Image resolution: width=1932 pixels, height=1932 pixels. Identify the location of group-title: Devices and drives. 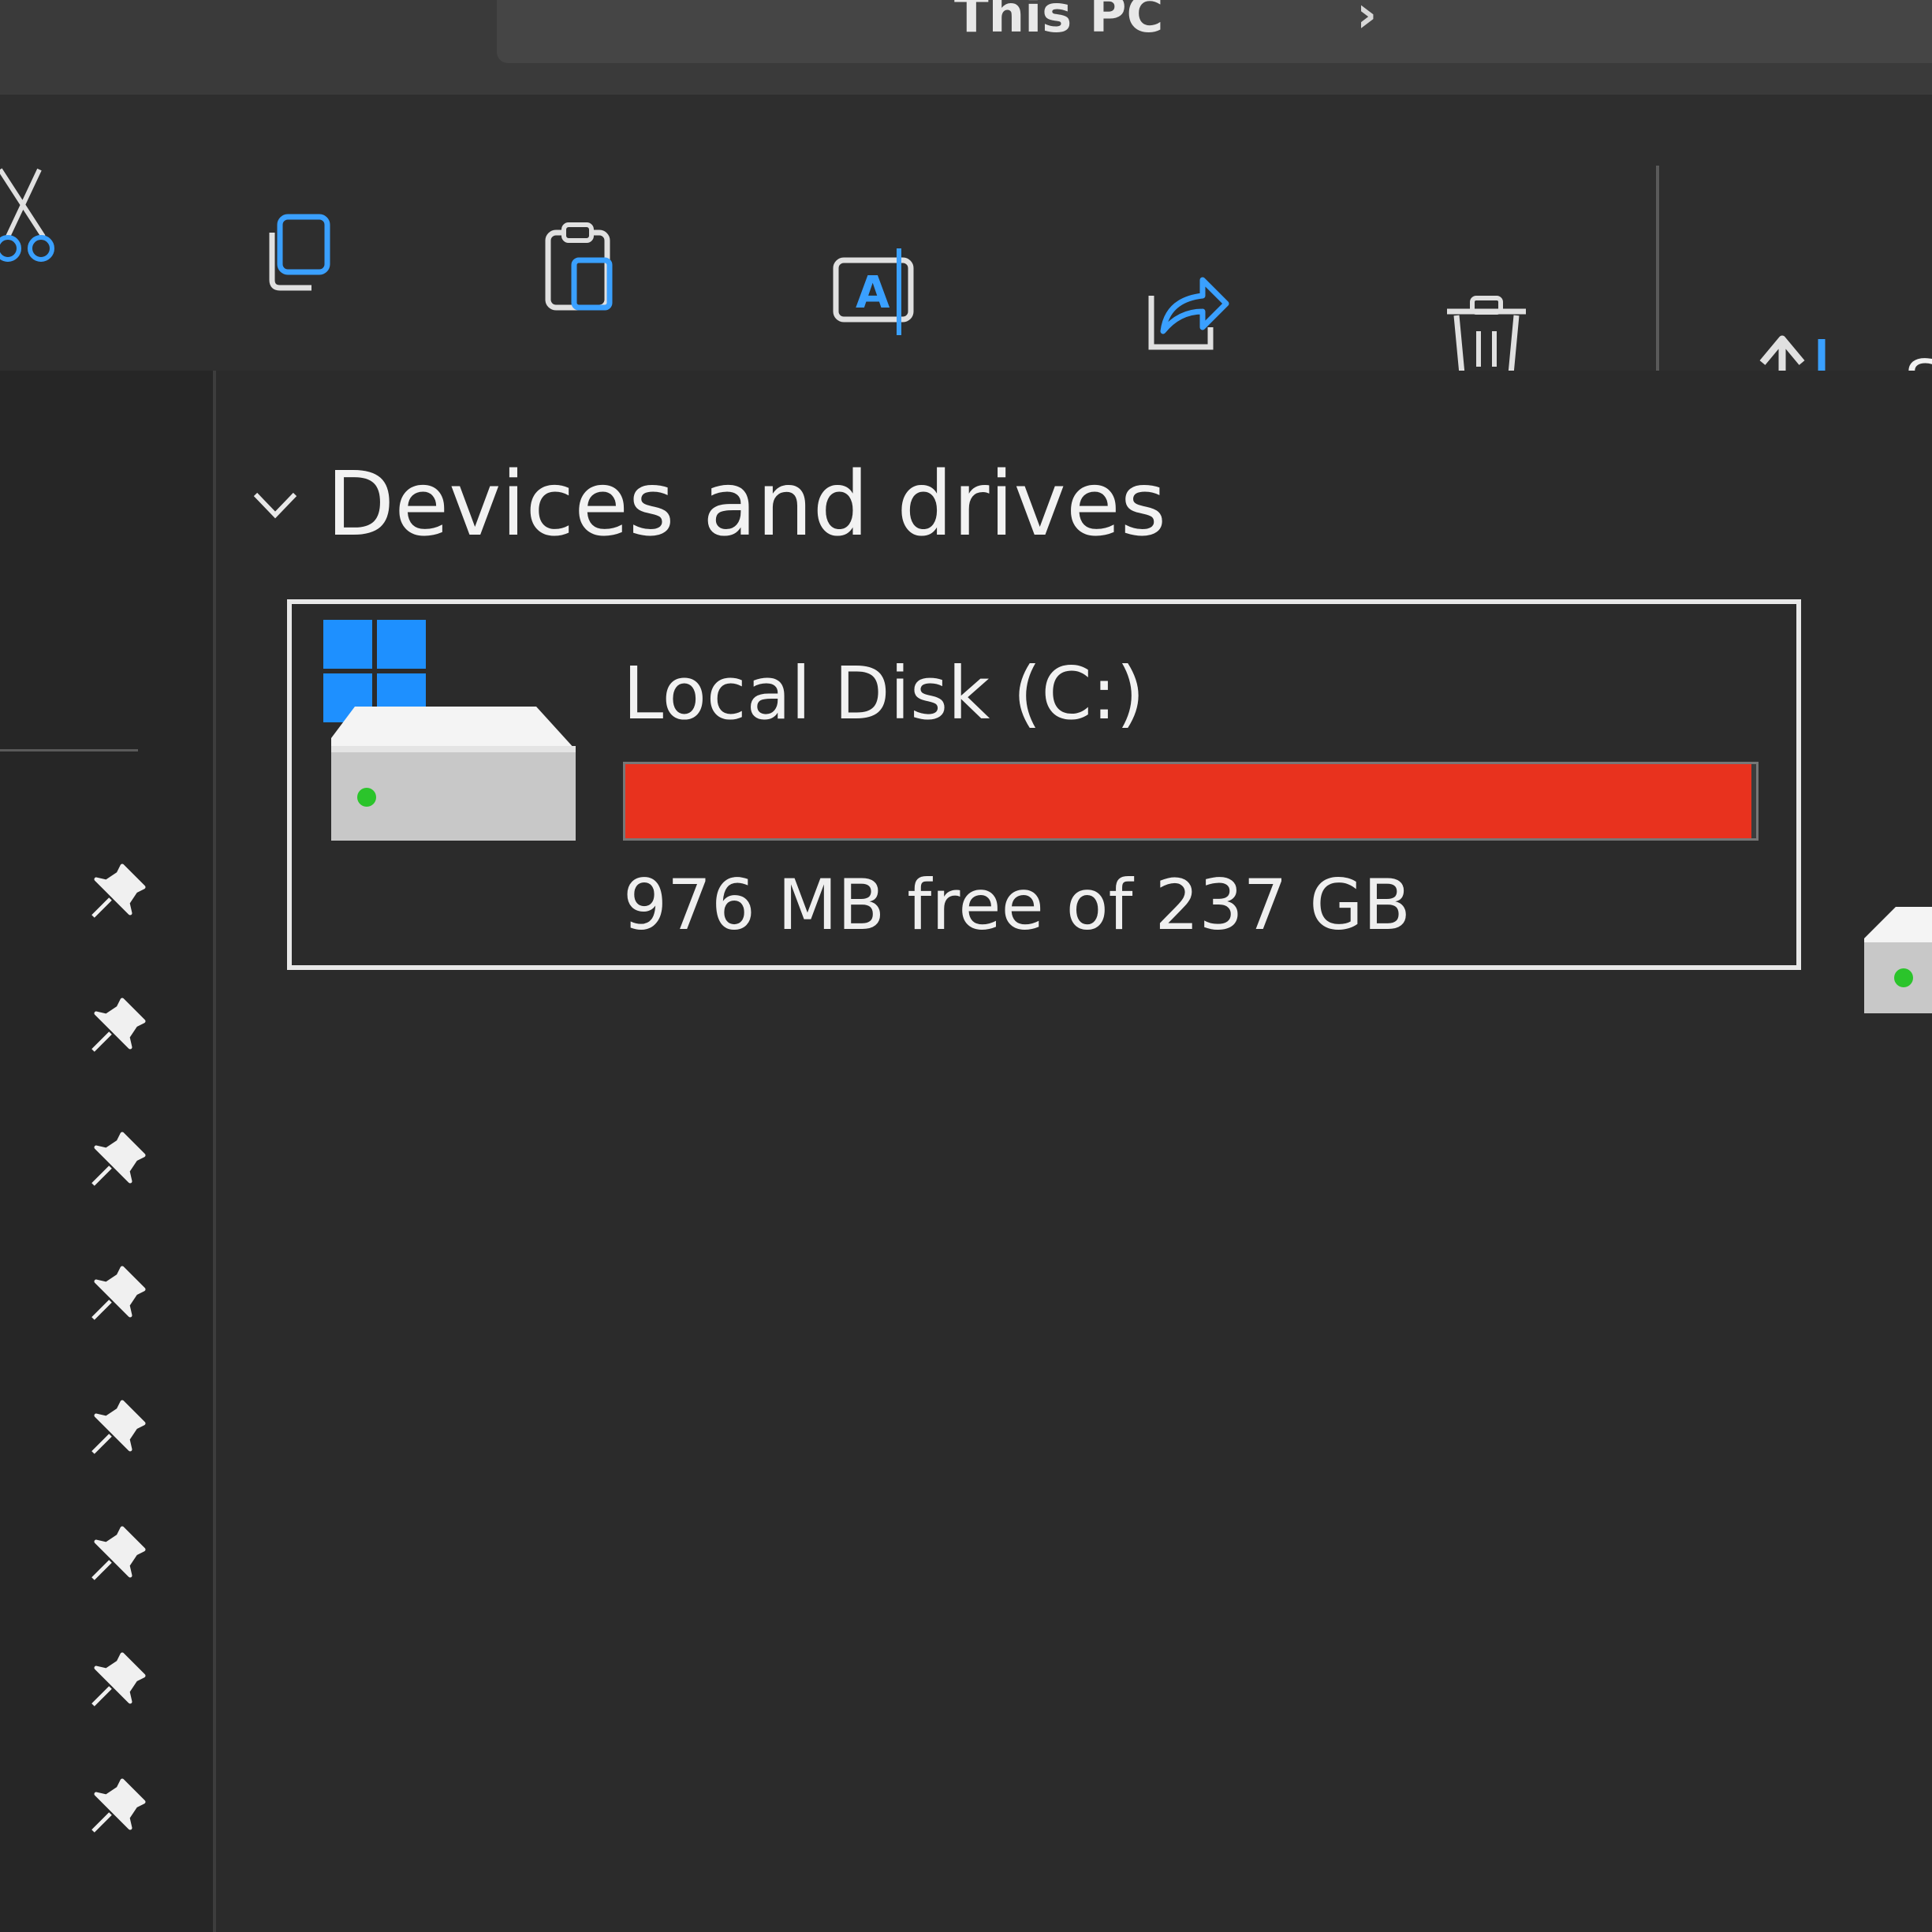
(747, 505).